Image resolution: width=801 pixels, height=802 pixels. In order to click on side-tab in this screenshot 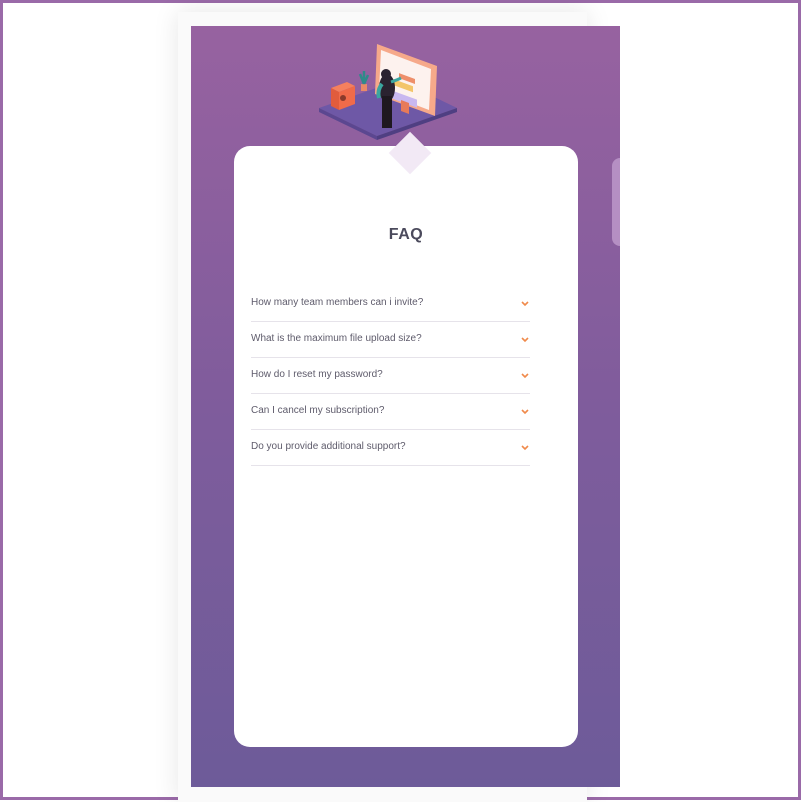, I will do `click(616, 202)`.